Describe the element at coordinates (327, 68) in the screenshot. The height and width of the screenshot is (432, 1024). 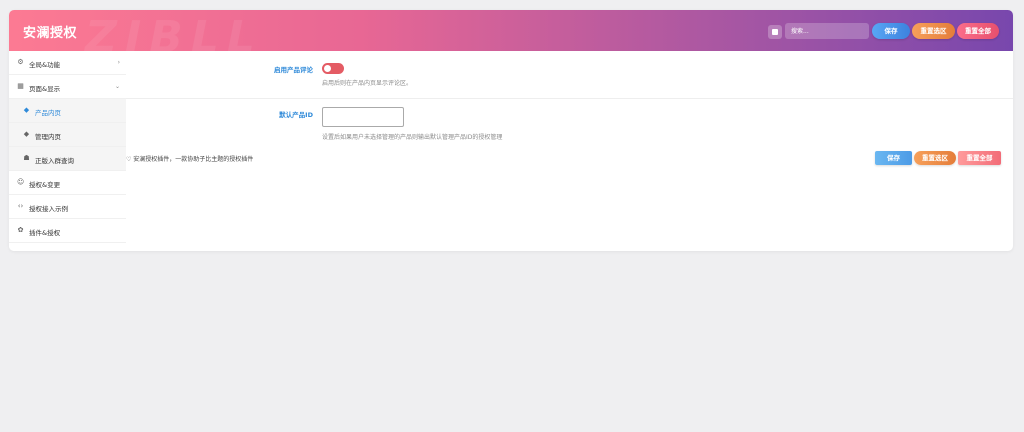
I see `toggle-knob` at that location.